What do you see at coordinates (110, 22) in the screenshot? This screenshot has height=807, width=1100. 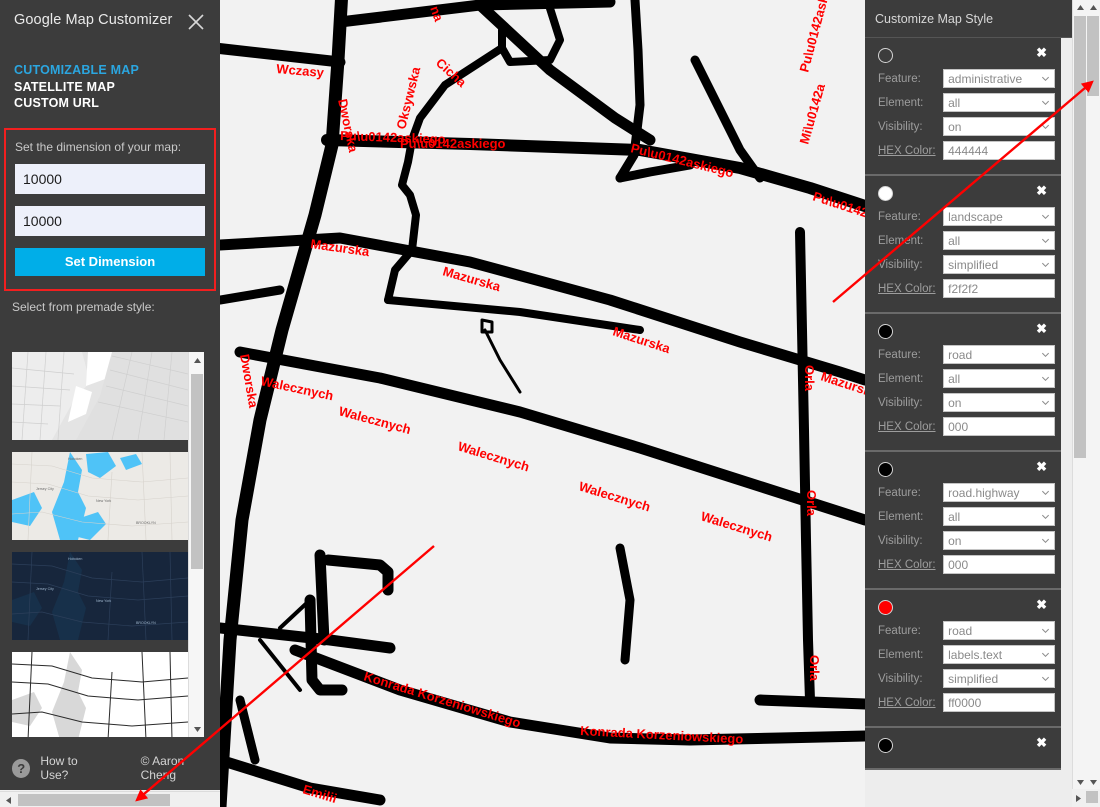 I see `sidebar-titlebar: Google Map Customizer` at bounding box center [110, 22].